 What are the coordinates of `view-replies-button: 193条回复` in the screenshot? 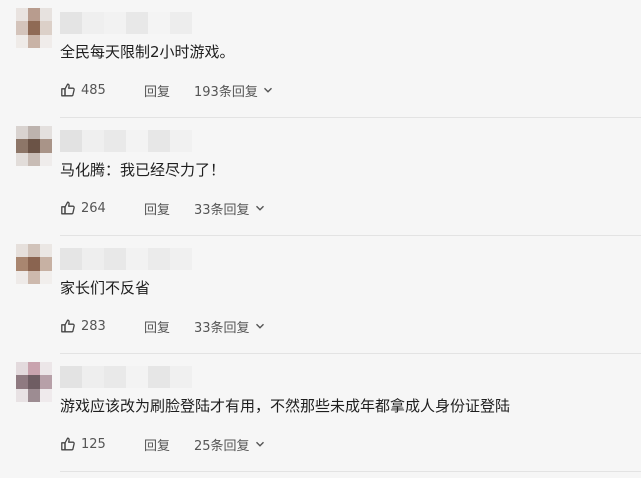 It's located at (233, 90).